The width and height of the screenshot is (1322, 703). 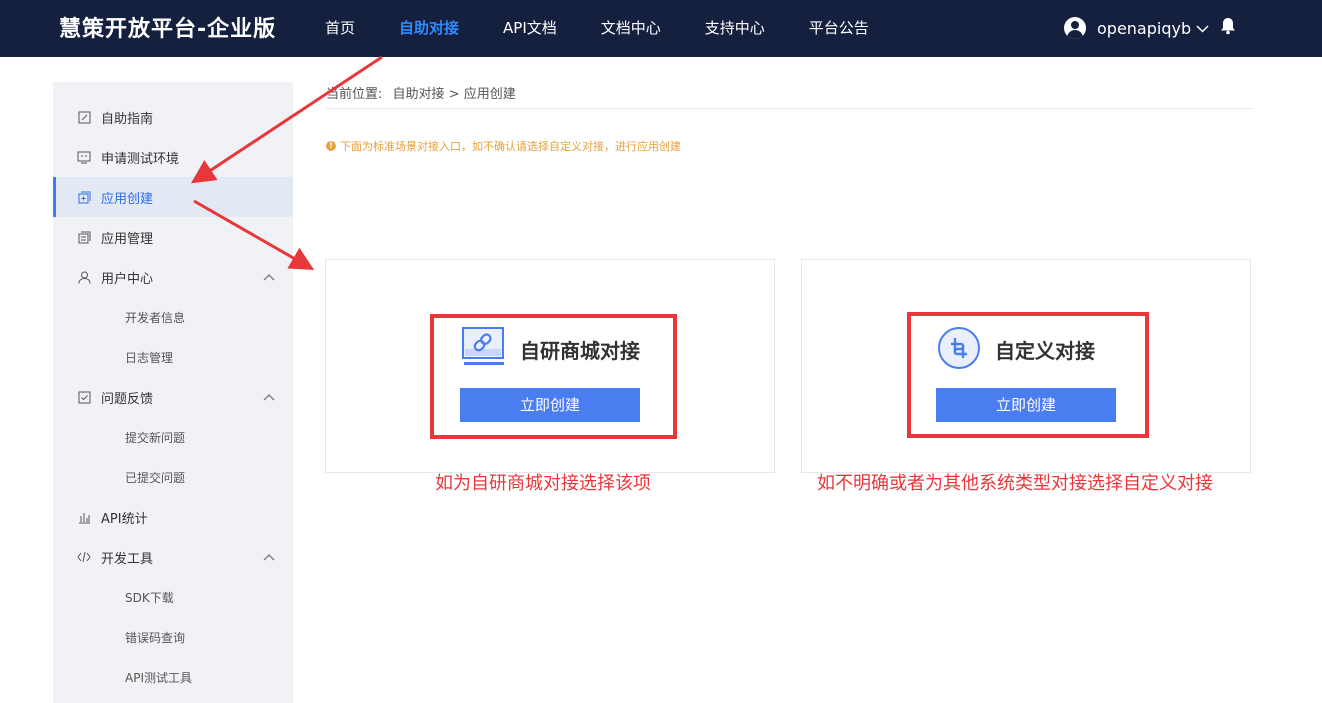 I want to click on sidebar-item-sdk-download: SDK下载, so click(x=173, y=597).